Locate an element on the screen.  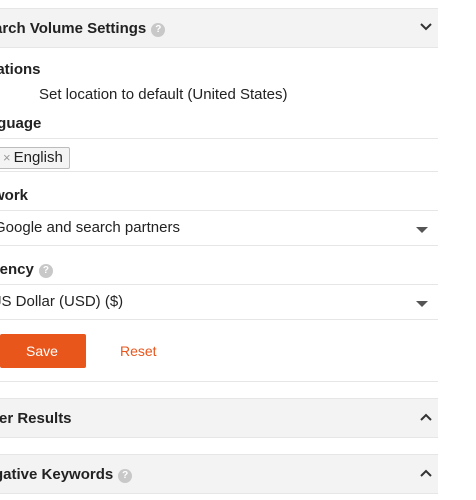
language-tag-label: English is located at coordinates (38, 157).